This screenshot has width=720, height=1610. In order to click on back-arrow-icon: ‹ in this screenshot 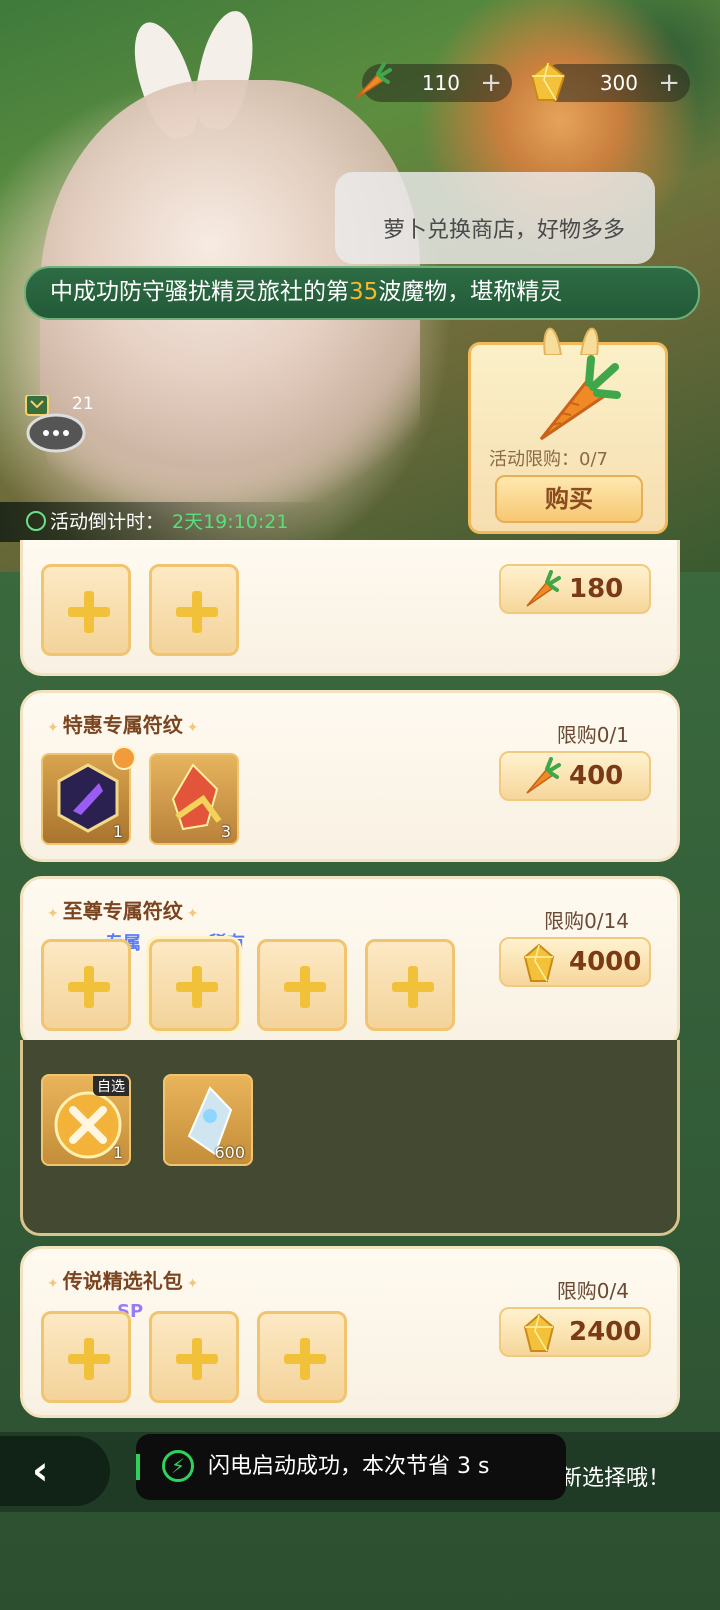, I will do `click(40, 1471)`.